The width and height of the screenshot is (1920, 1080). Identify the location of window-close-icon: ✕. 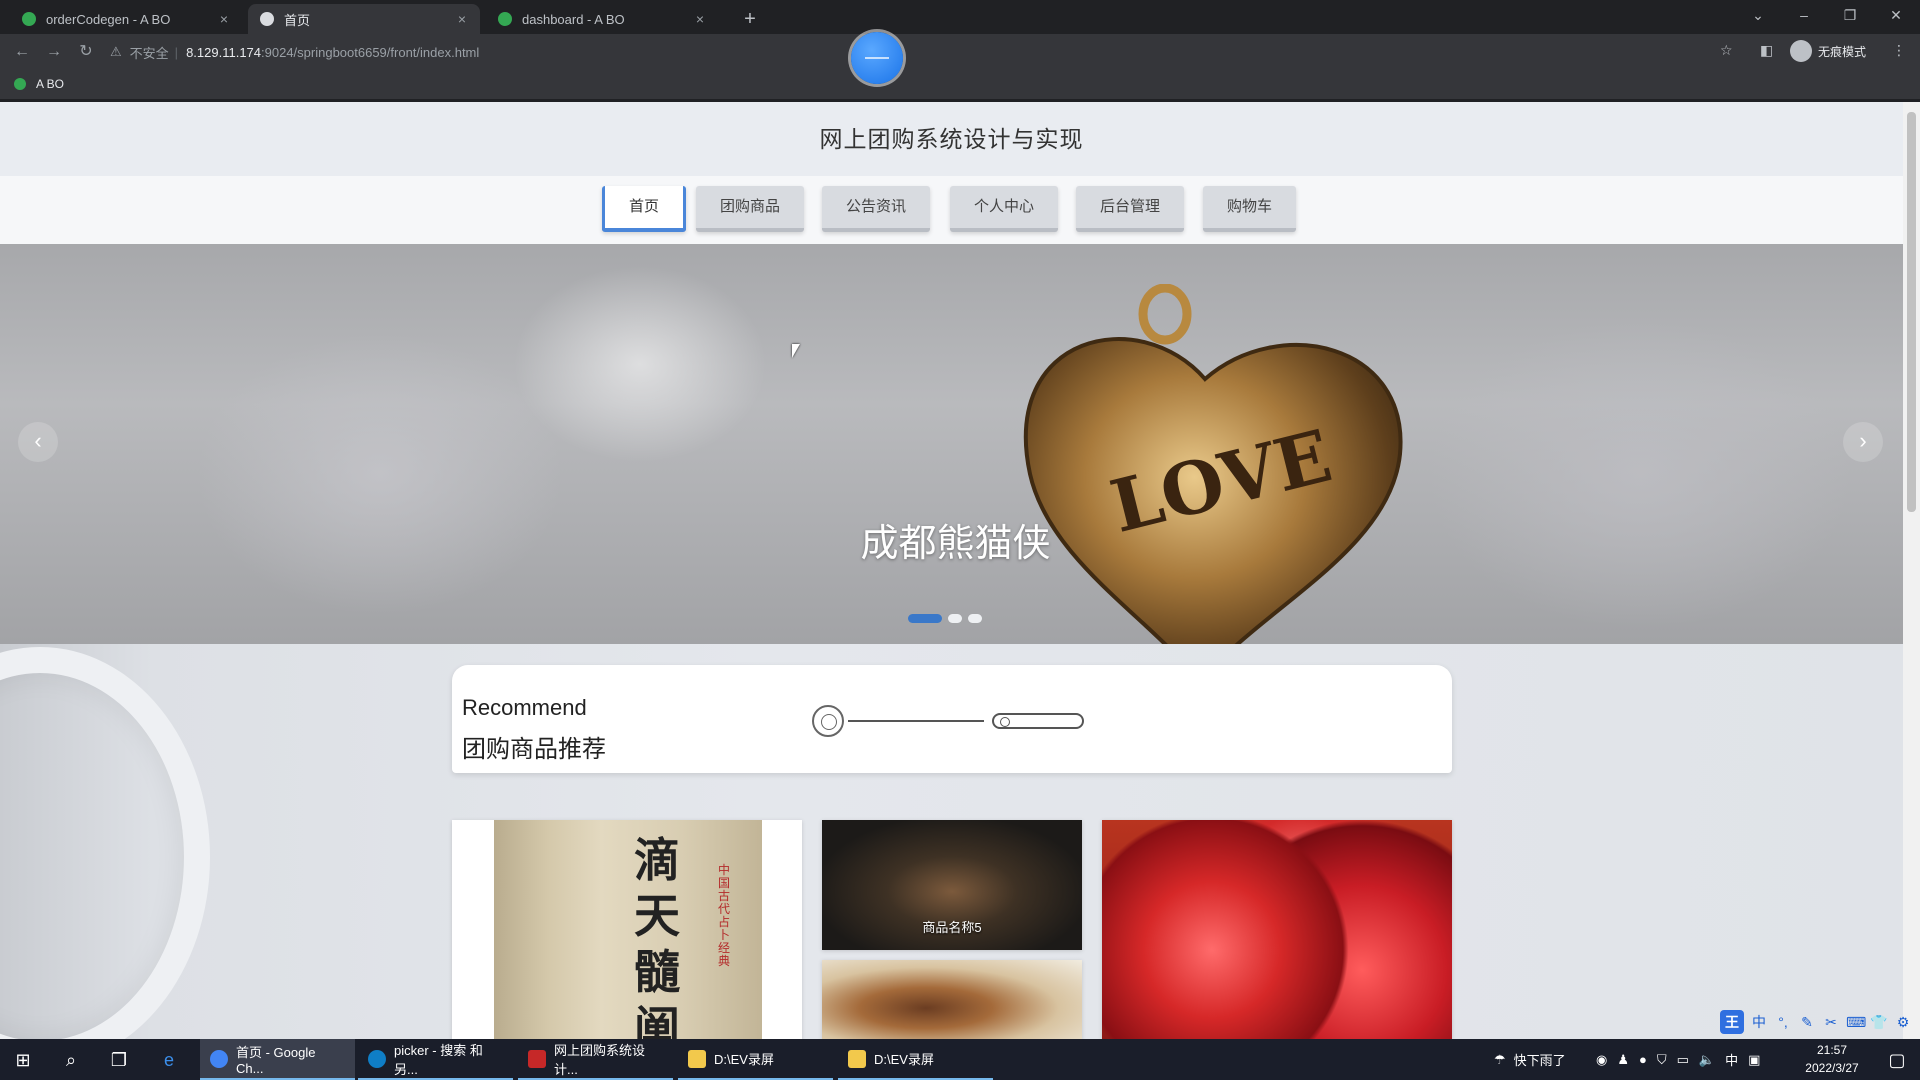
(1896, 15).